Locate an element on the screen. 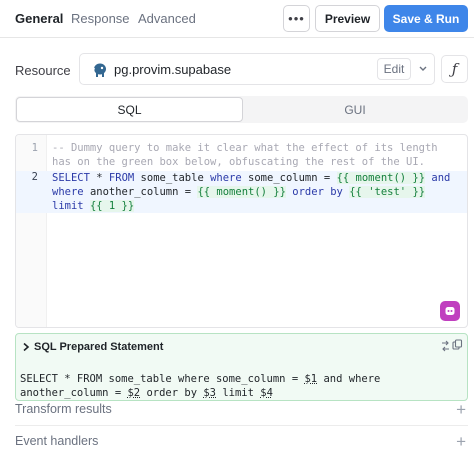 This screenshot has height=454, width=474. ellipsis-icon: ••• is located at coordinates (296, 18).